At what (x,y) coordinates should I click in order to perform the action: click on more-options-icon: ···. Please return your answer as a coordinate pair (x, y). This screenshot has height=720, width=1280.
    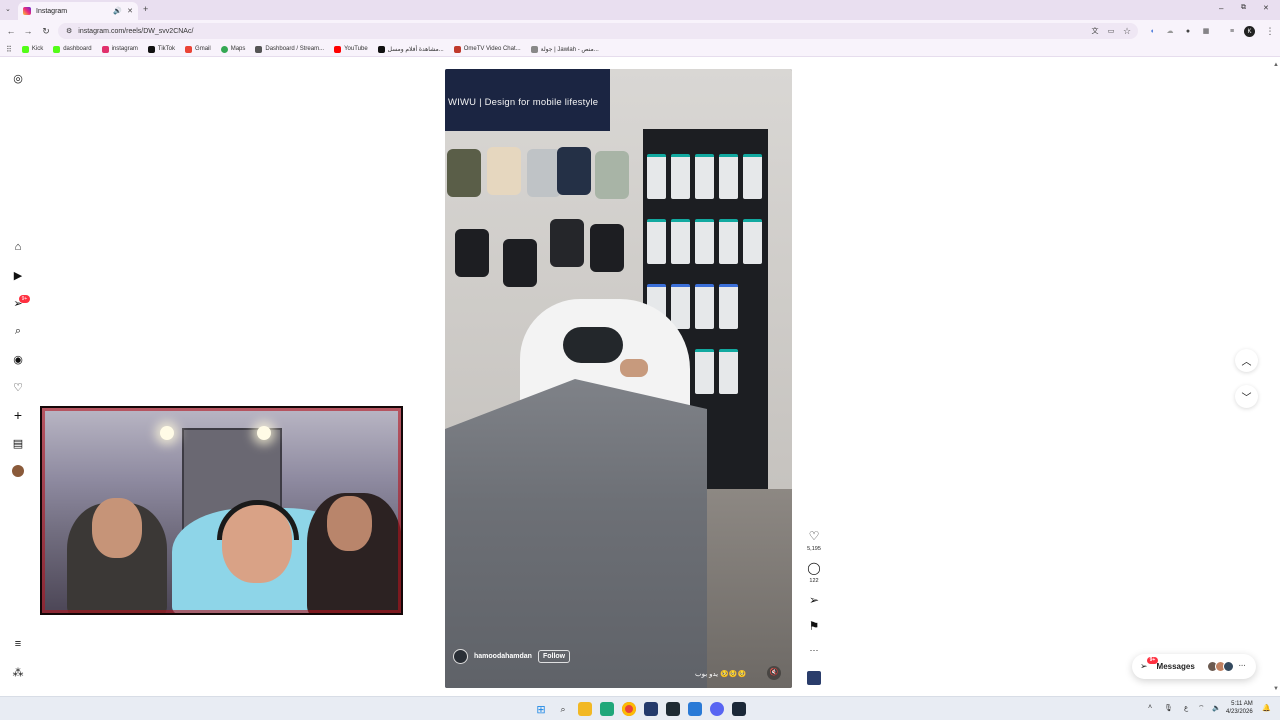
    Looking at the image, I should click on (814, 650).